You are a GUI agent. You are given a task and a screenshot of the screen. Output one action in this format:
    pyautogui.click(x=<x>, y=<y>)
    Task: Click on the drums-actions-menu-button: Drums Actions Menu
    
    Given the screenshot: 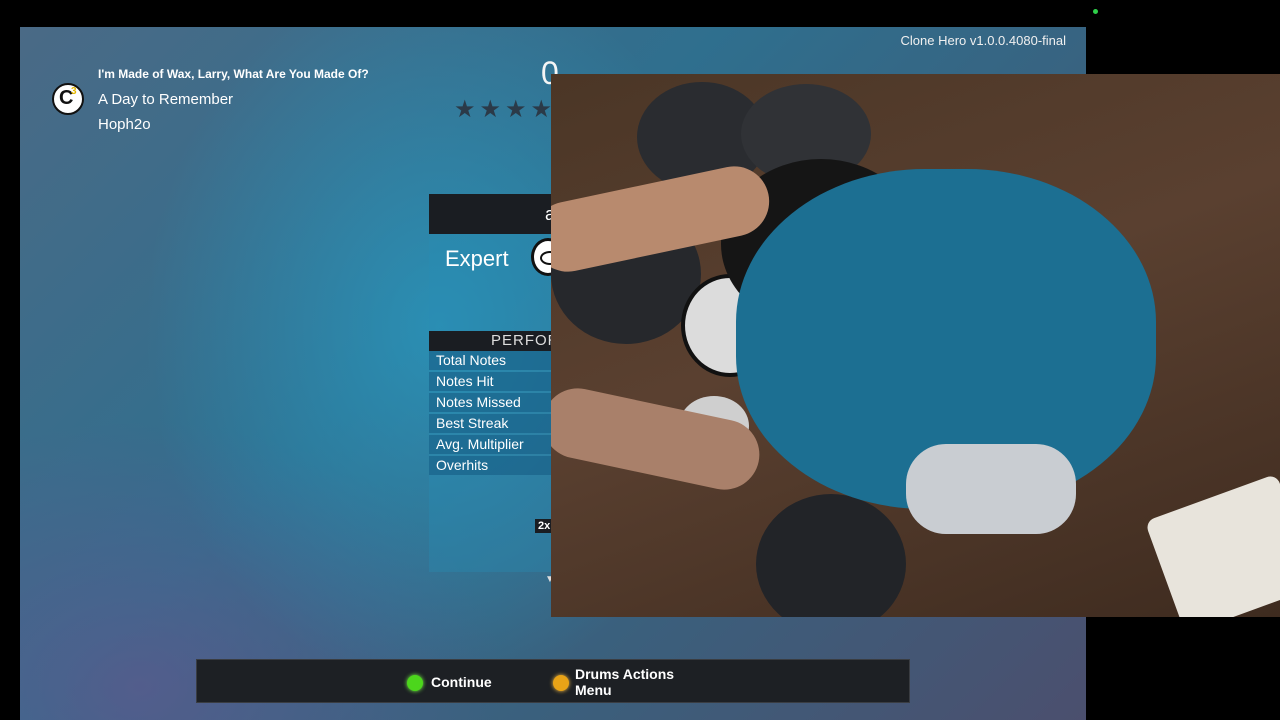 What is the action you would take?
    pyautogui.click(x=618, y=682)
    